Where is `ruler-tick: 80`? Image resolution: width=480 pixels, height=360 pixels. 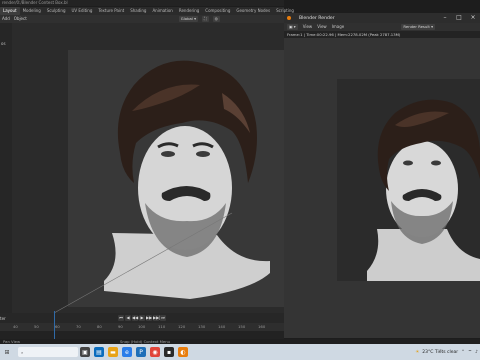 ruler-tick: 80 is located at coordinates (99, 326).